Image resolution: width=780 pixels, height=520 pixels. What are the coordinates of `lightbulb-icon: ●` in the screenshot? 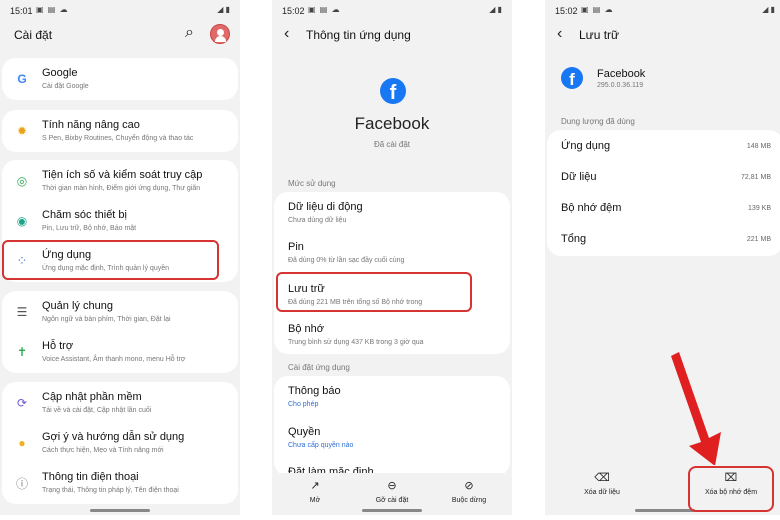 It's located at (22, 443).